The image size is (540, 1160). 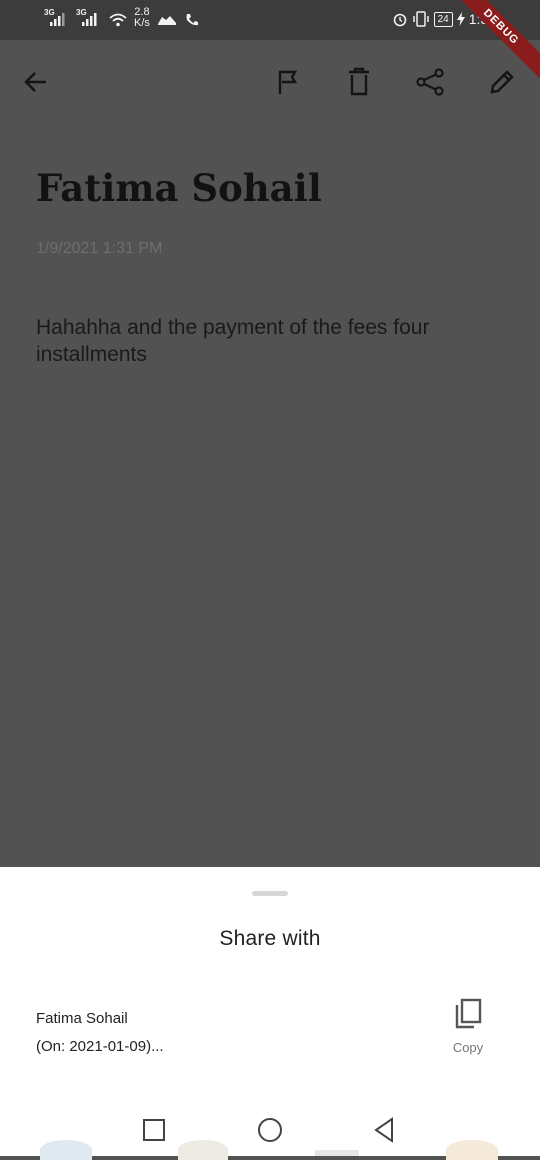 I want to click on vibrate-icon, so click(x=420, y=19).